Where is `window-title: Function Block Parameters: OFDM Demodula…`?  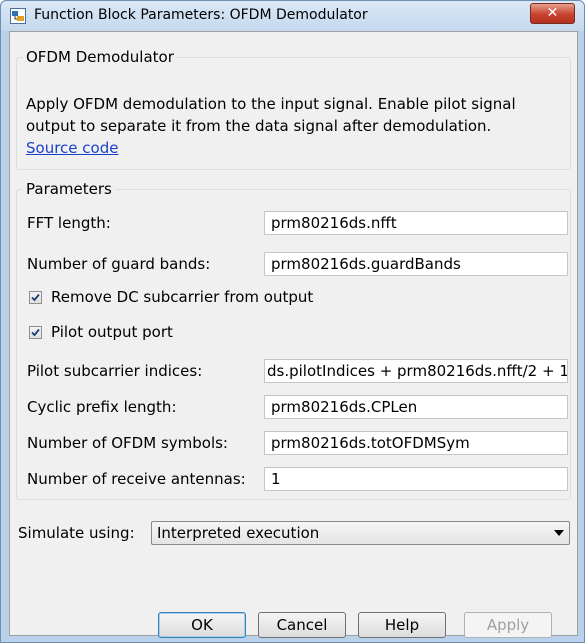 window-title: Function Block Parameters: OFDM Demodula… is located at coordinates (201, 15).